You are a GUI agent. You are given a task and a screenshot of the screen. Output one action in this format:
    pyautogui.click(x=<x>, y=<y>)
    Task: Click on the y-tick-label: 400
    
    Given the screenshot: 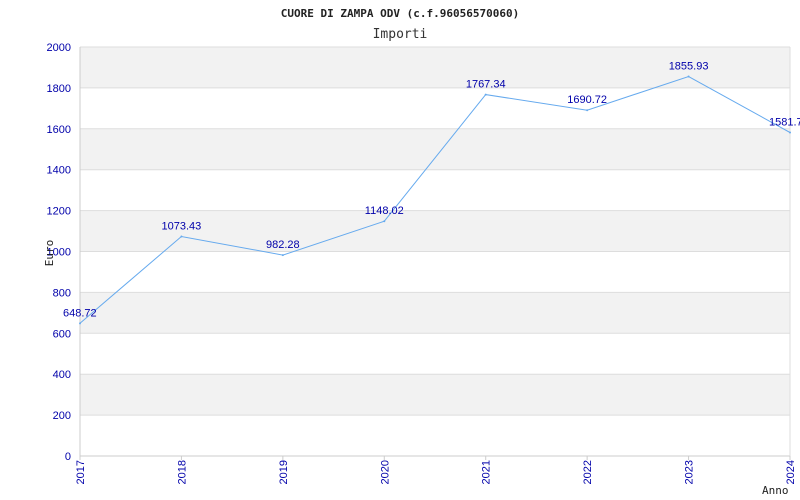 What is the action you would take?
    pyautogui.click(x=62, y=375)
    